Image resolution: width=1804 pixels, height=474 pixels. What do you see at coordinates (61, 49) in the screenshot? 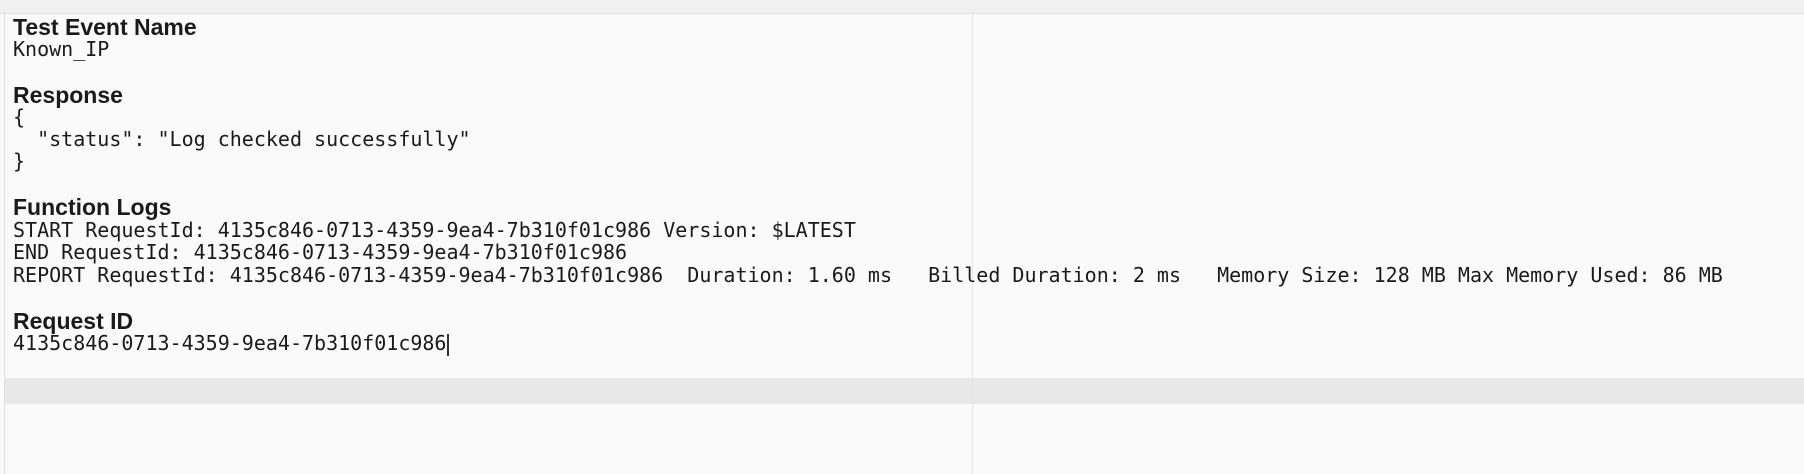
I see `test-event-name-value: Known_IP` at bounding box center [61, 49].